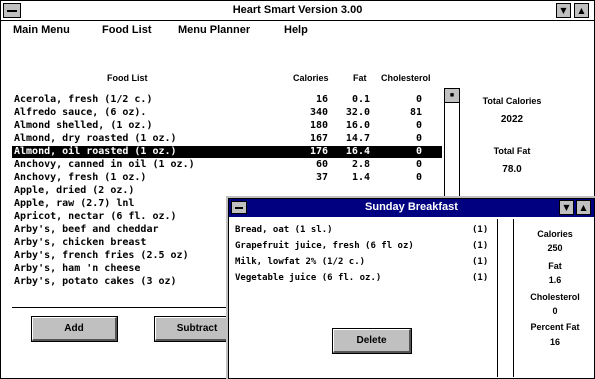 The height and width of the screenshot is (379, 595). I want to click on header-calories: Calories, so click(311, 78).